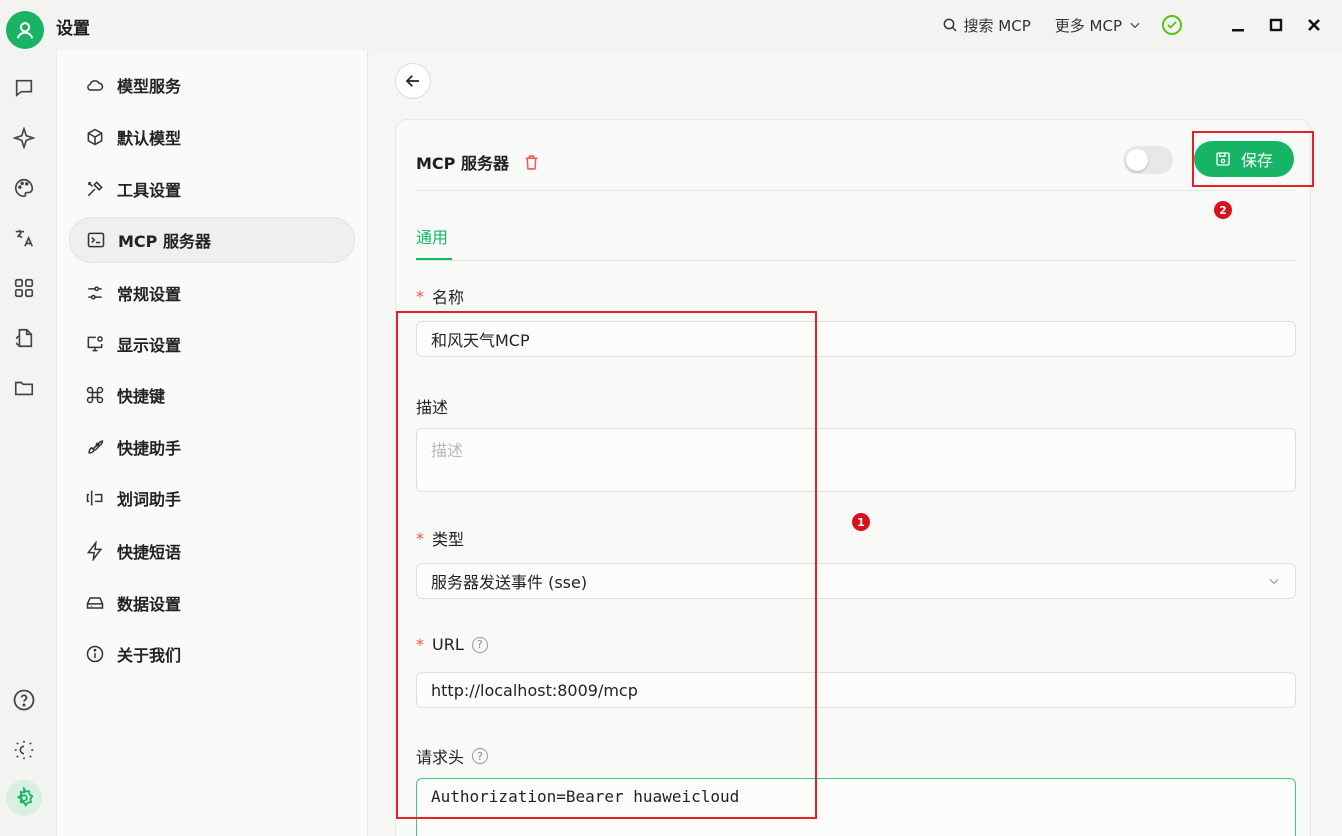 The image size is (1342, 836). I want to click on chat-icon, so click(24, 88).